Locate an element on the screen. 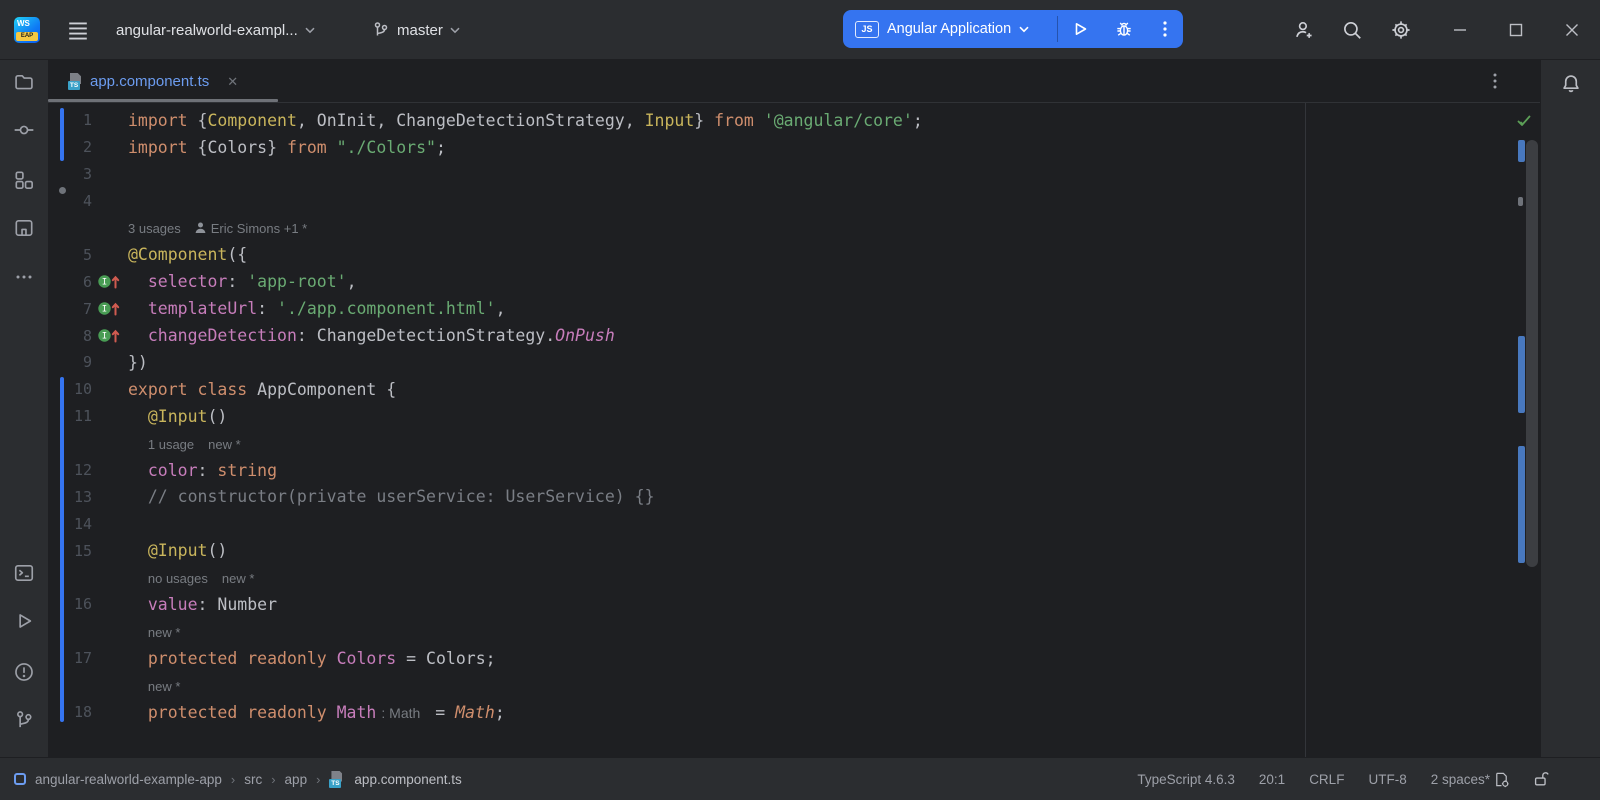  debug-button is located at coordinates (1124, 29).